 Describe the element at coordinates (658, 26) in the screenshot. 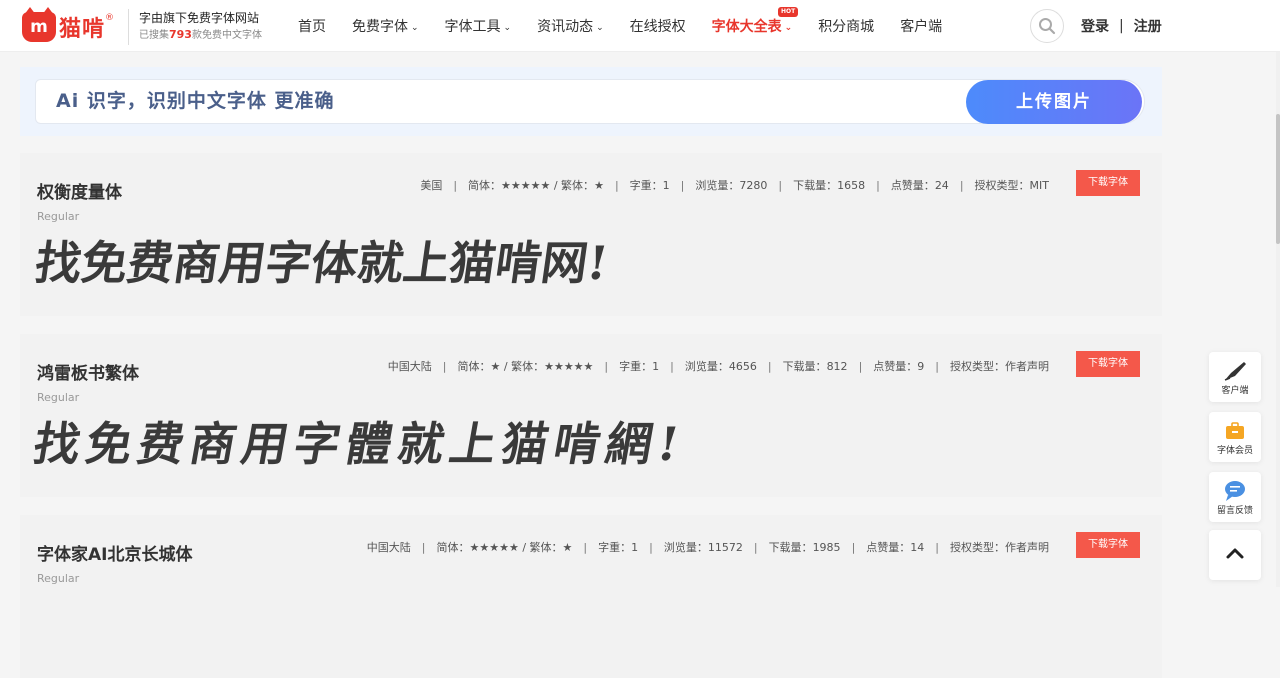

I see `nav-online-license: 在线授权` at that location.